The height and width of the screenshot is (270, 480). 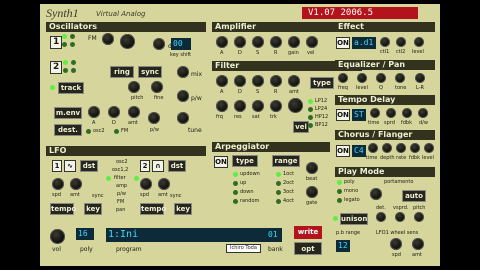 What do you see at coordinates (343, 43) in the screenshot?
I see `effect-on-button: ON` at bounding box center [343, 43].